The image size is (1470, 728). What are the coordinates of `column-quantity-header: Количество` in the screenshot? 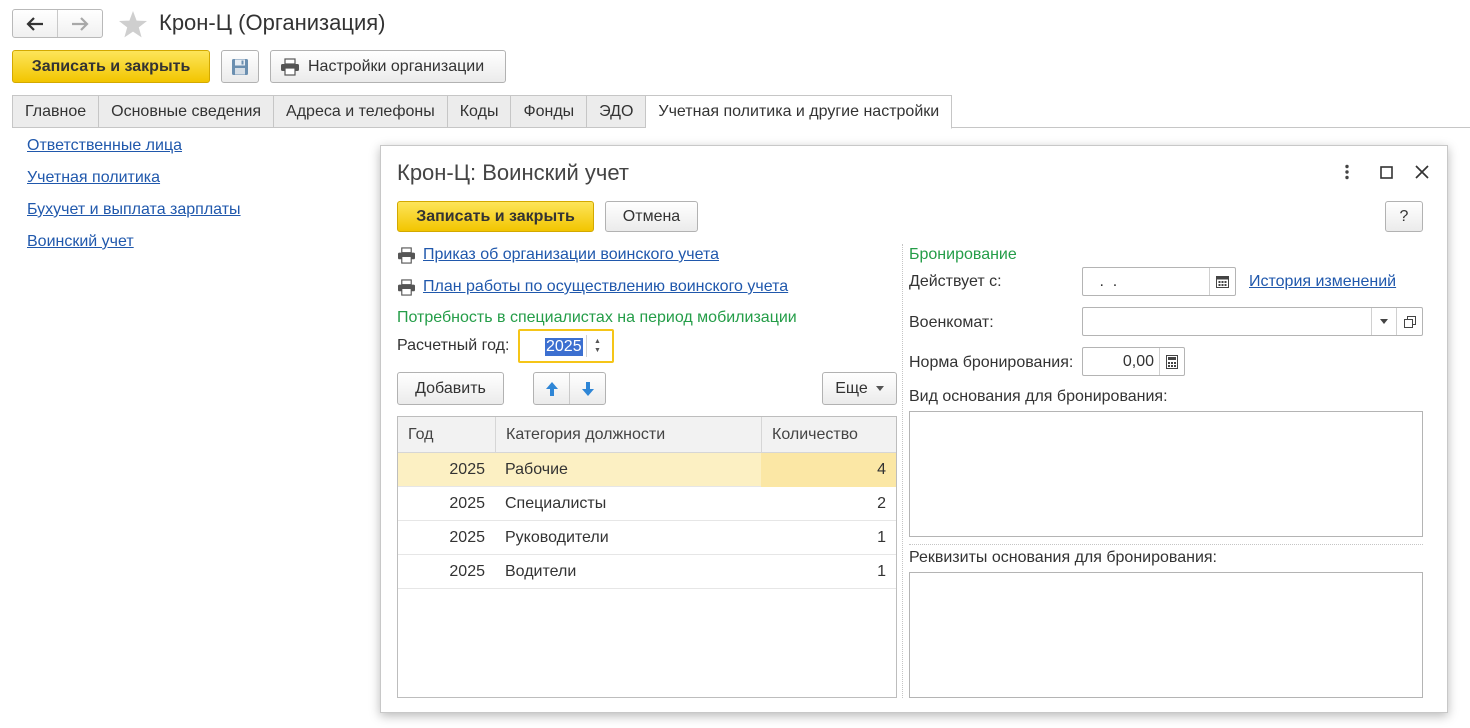 It's located at (828, 435).